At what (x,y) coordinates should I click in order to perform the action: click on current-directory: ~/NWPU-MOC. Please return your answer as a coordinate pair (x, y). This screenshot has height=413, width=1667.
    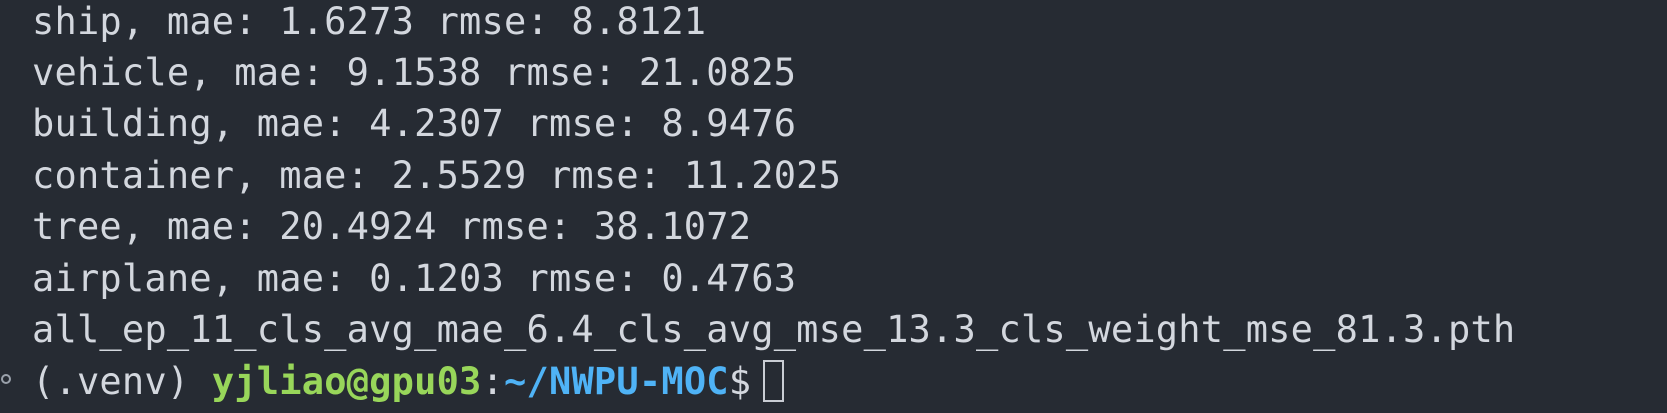
    Looking at the image, I should click on (616, 381).